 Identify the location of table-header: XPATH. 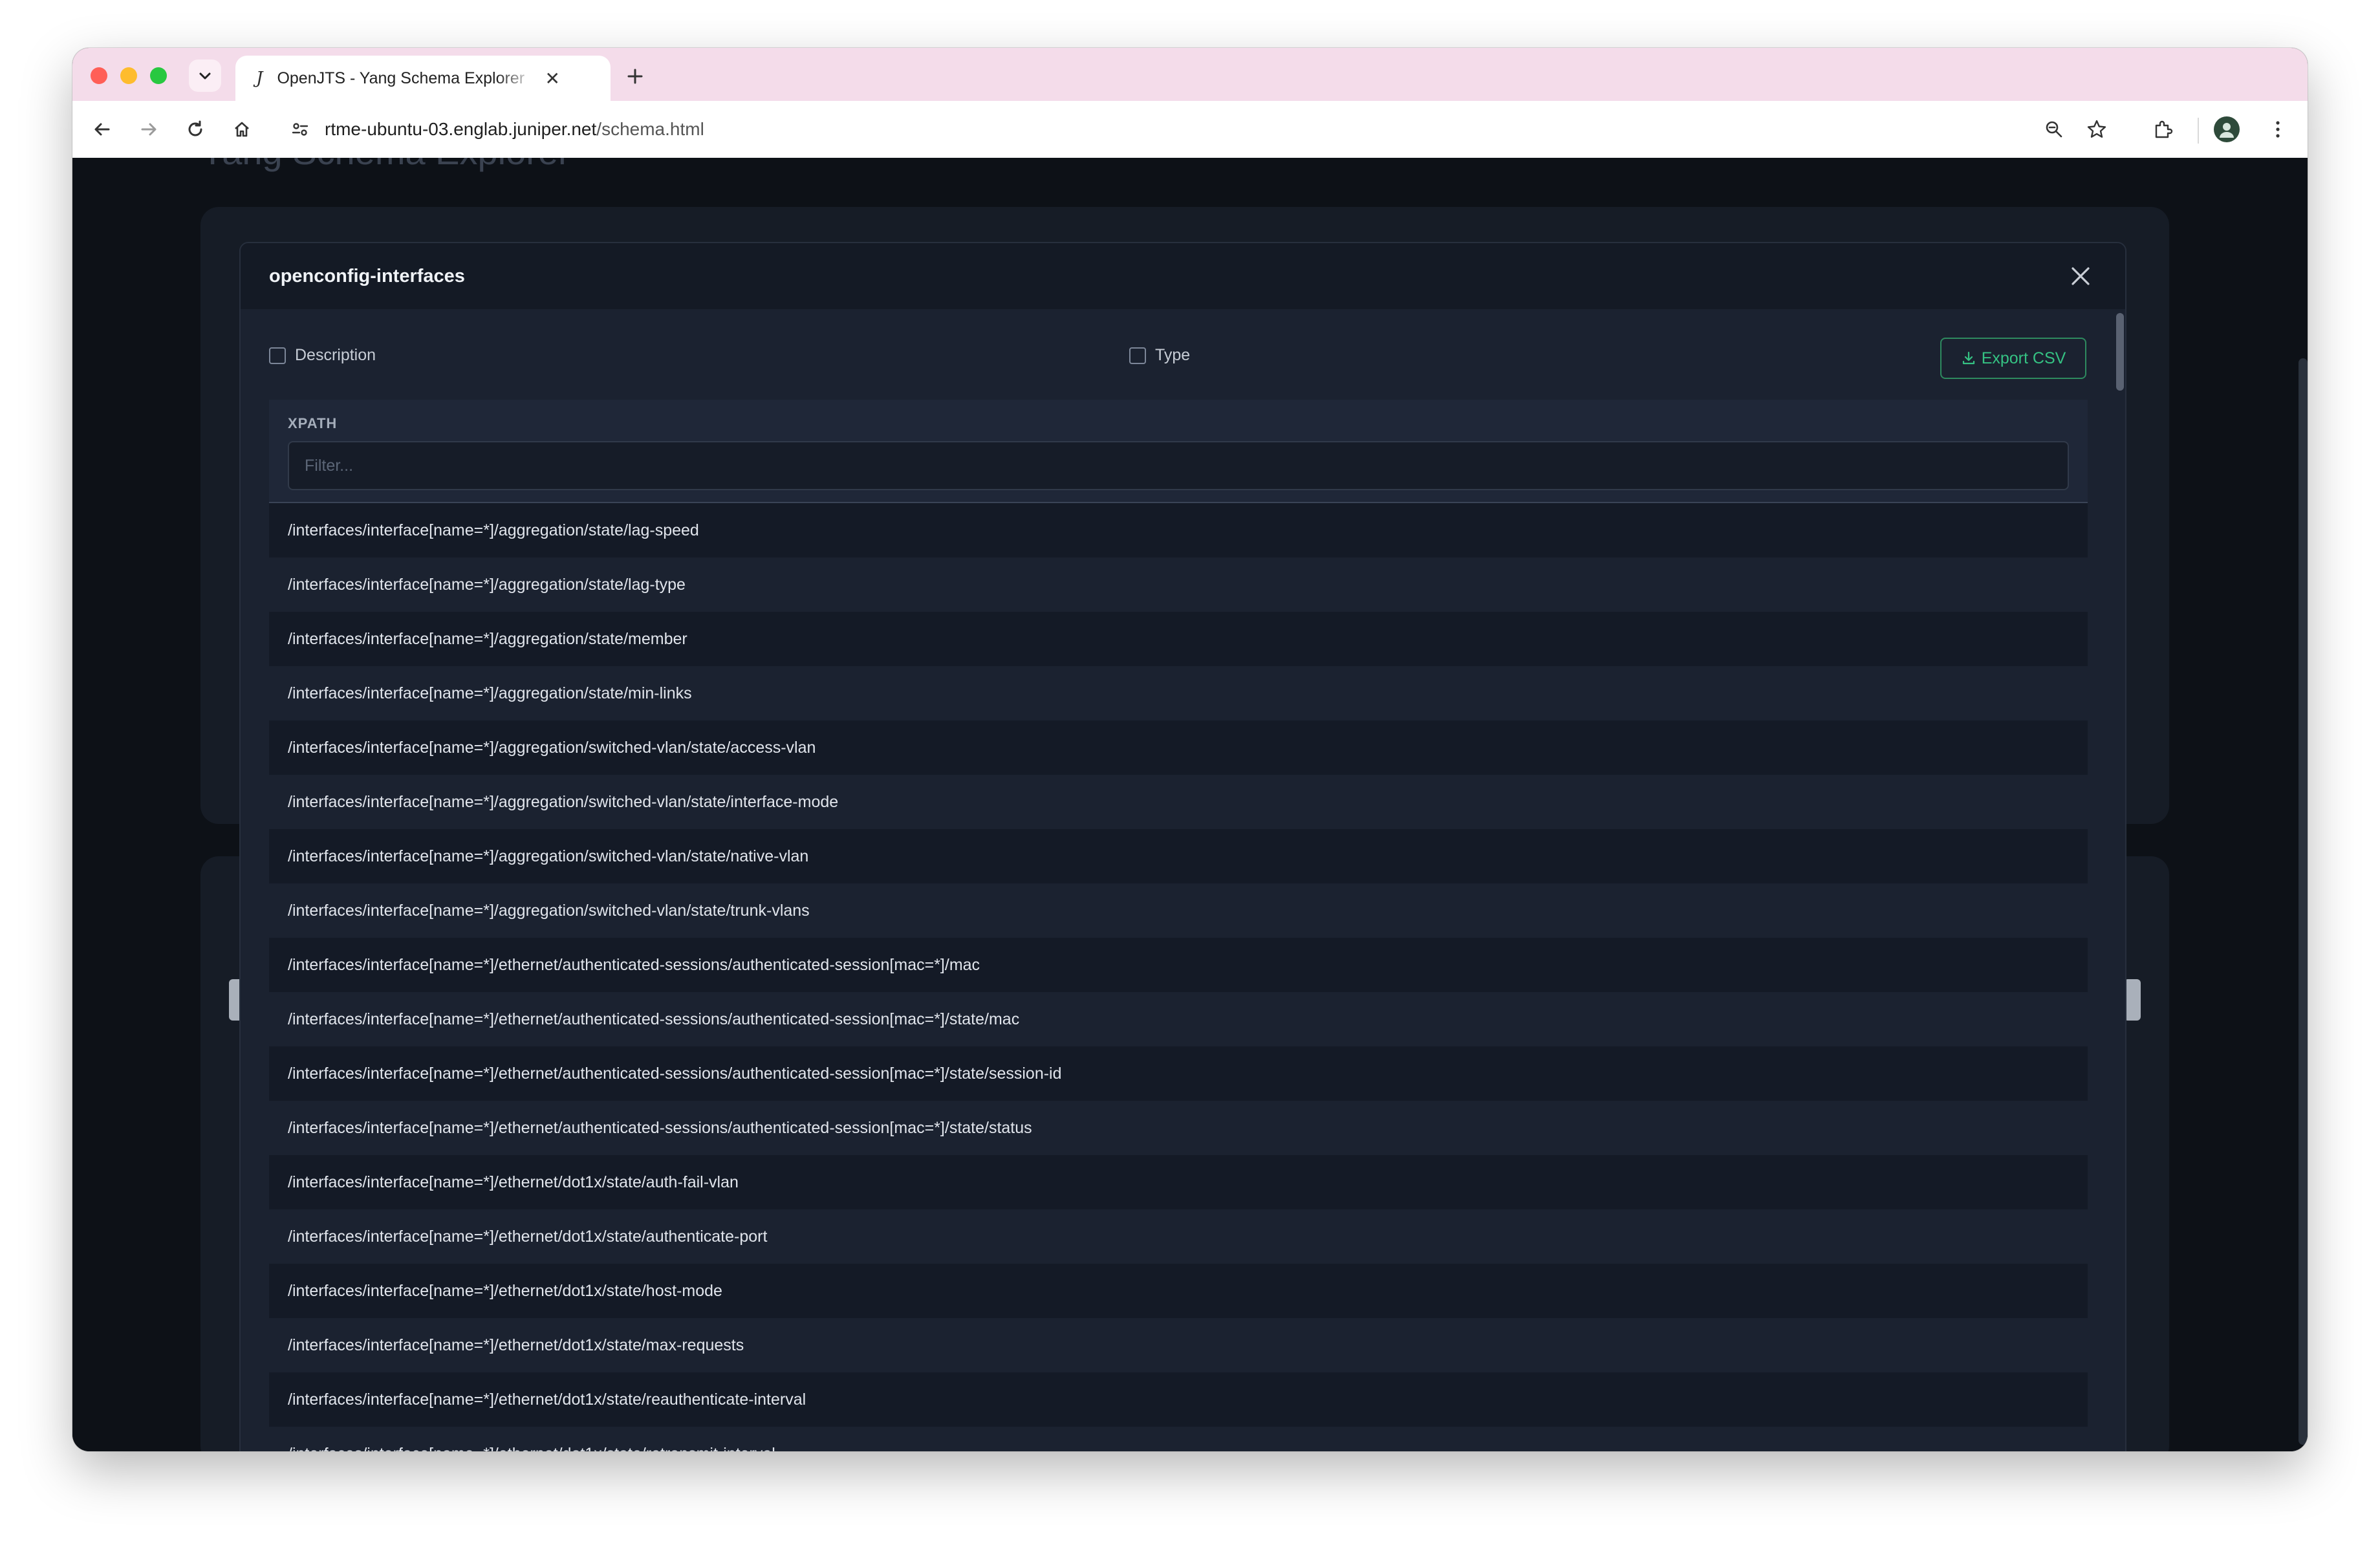
(1178, 451).